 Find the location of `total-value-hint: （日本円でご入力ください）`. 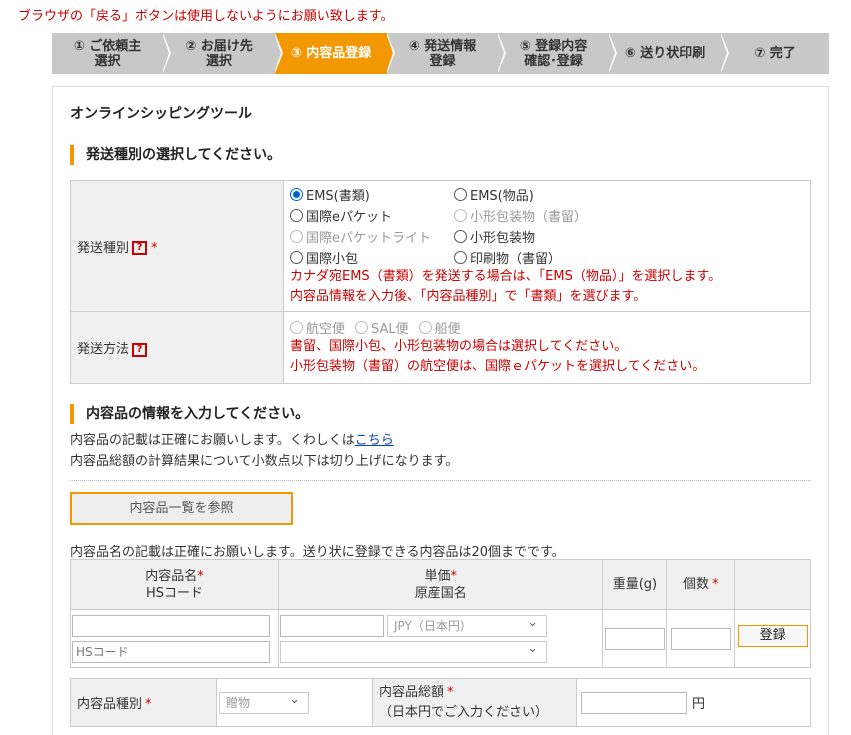

total-value-hint: （日本円でご入力ください） is located at coordinates (464, 712).